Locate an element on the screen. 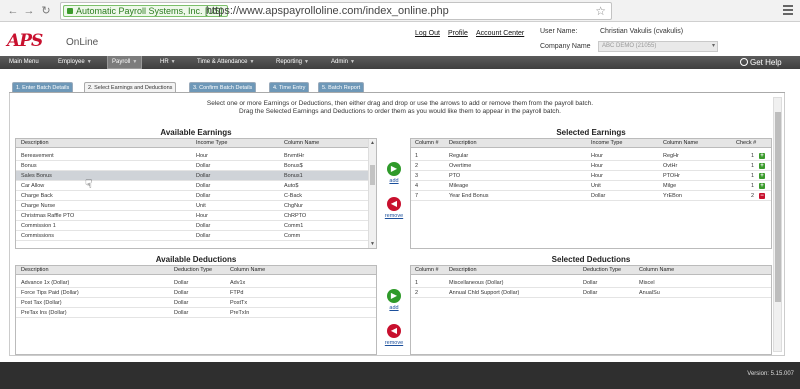  nav-reporting: Reporting ▼ is located at coordinates (292, 62).